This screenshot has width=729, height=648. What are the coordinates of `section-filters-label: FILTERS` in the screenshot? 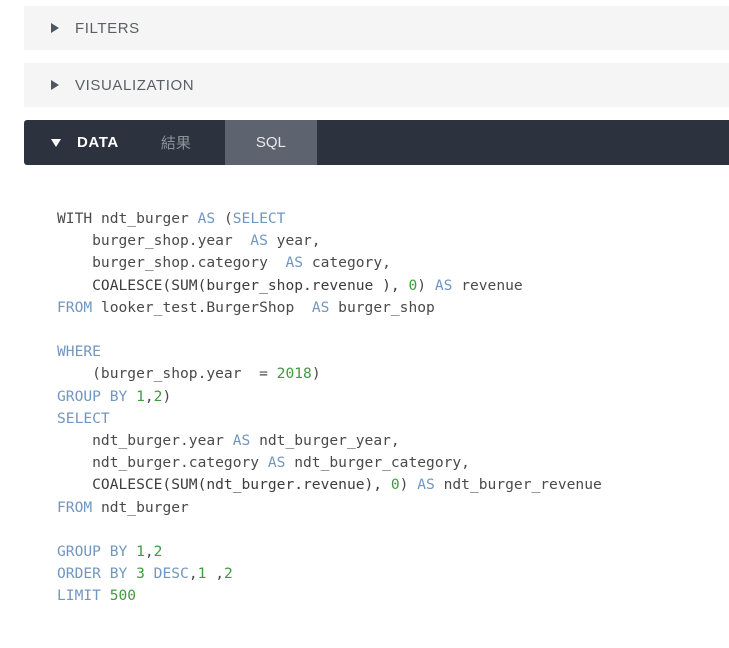 It's located at (107, 28).